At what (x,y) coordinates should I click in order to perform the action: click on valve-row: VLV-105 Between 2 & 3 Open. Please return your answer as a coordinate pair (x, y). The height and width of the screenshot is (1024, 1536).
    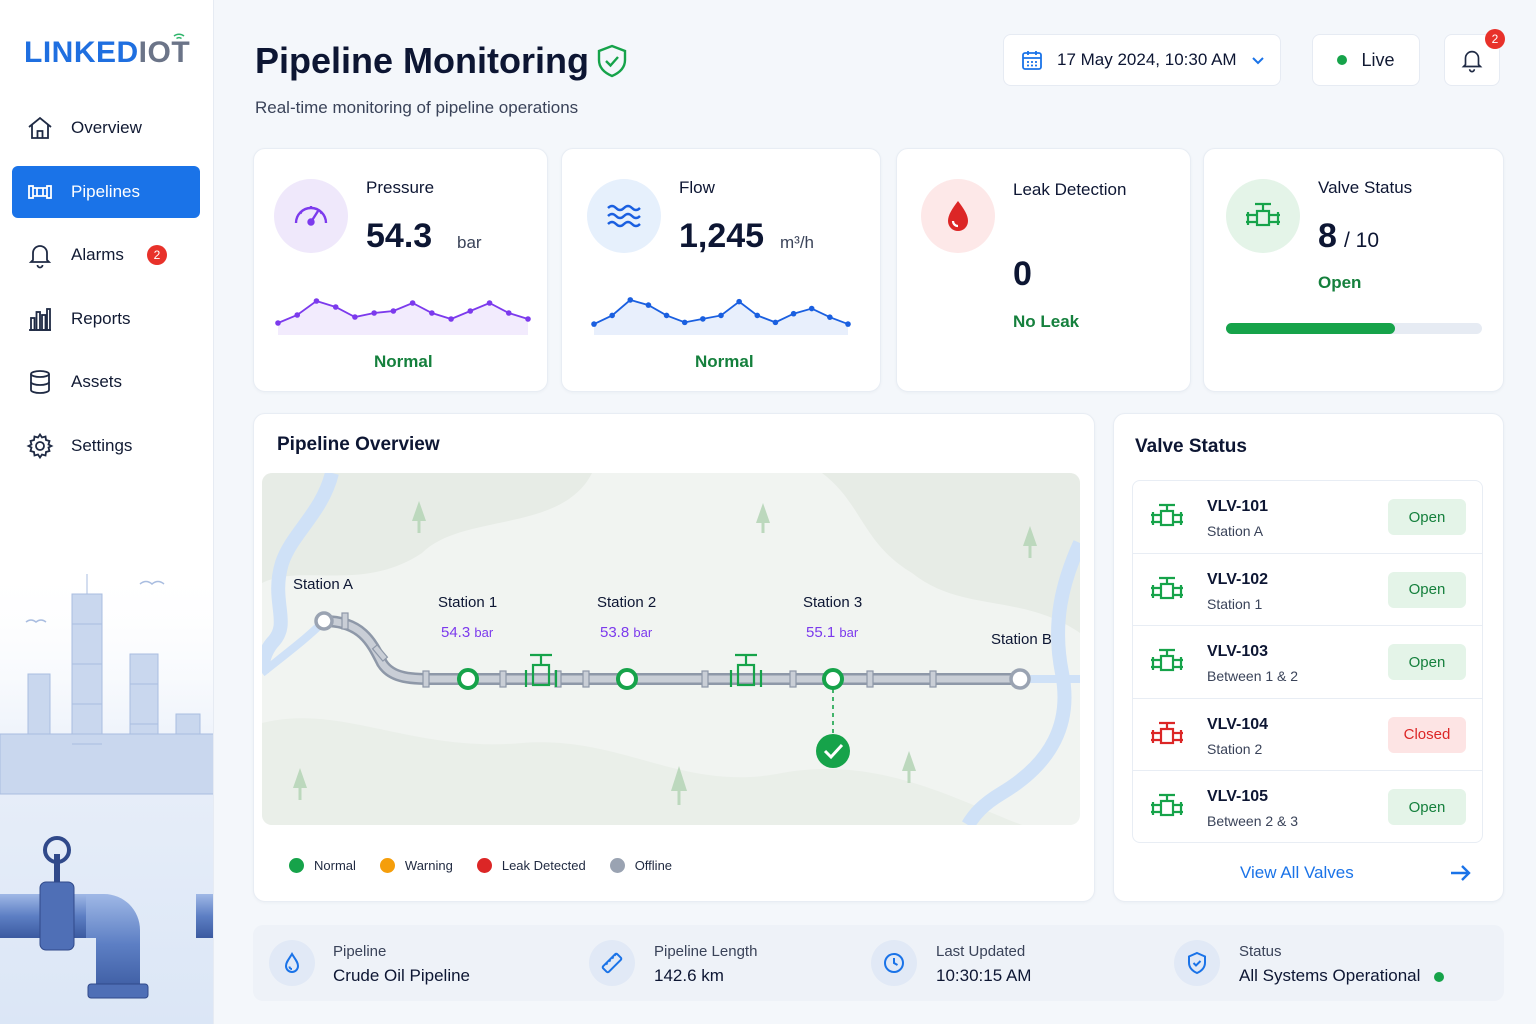
    Looking at the image, I should click on (1307, 806).